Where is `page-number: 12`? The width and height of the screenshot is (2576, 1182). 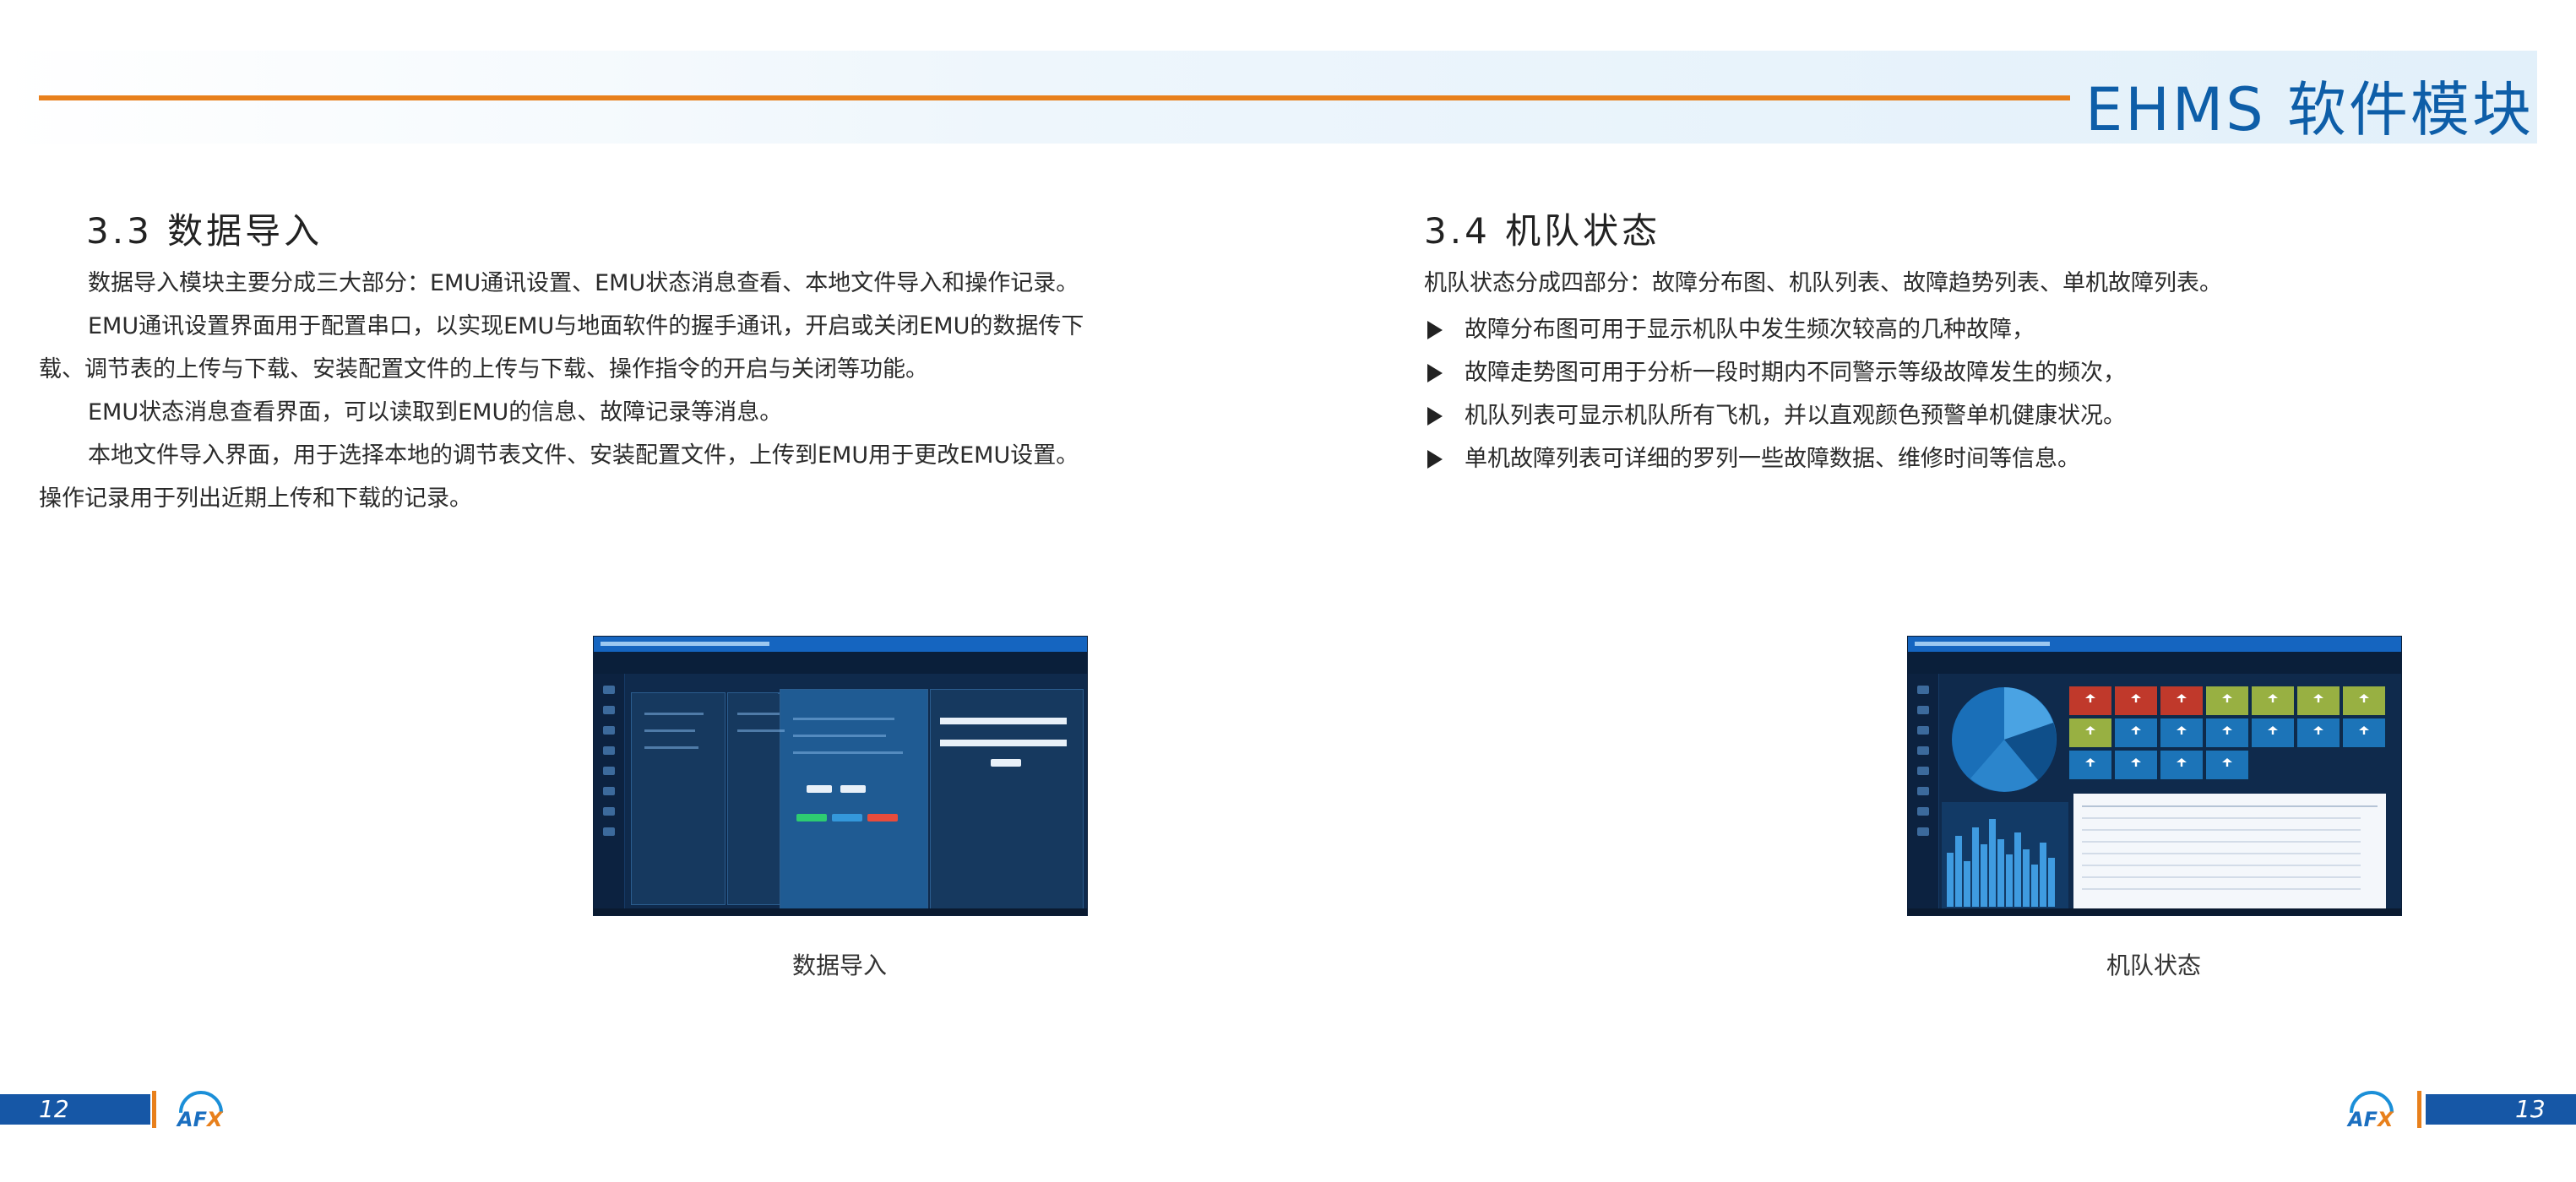
page-number: 12 is located at coordinates (54, 1109).